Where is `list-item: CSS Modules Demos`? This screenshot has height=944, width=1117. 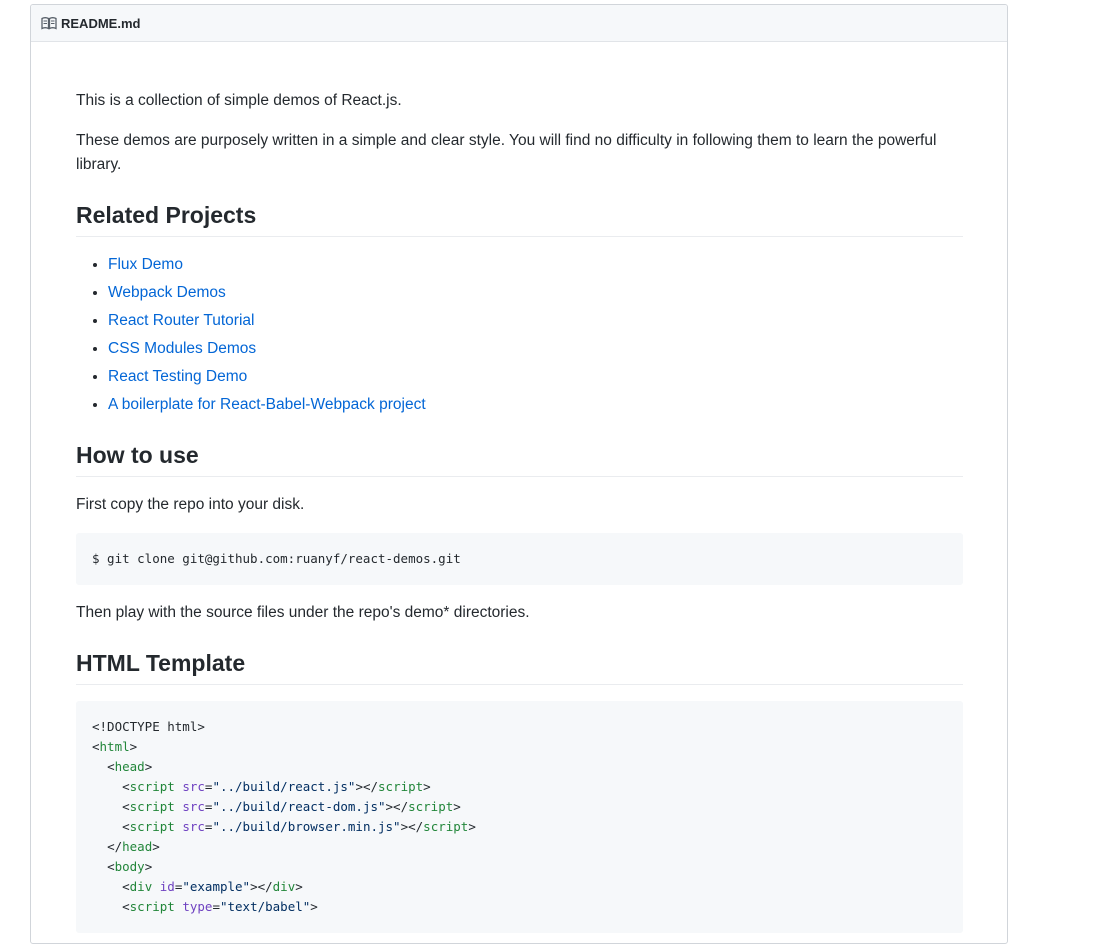 list-item: CSS Modules Demos is located at coordinates (535, 349).